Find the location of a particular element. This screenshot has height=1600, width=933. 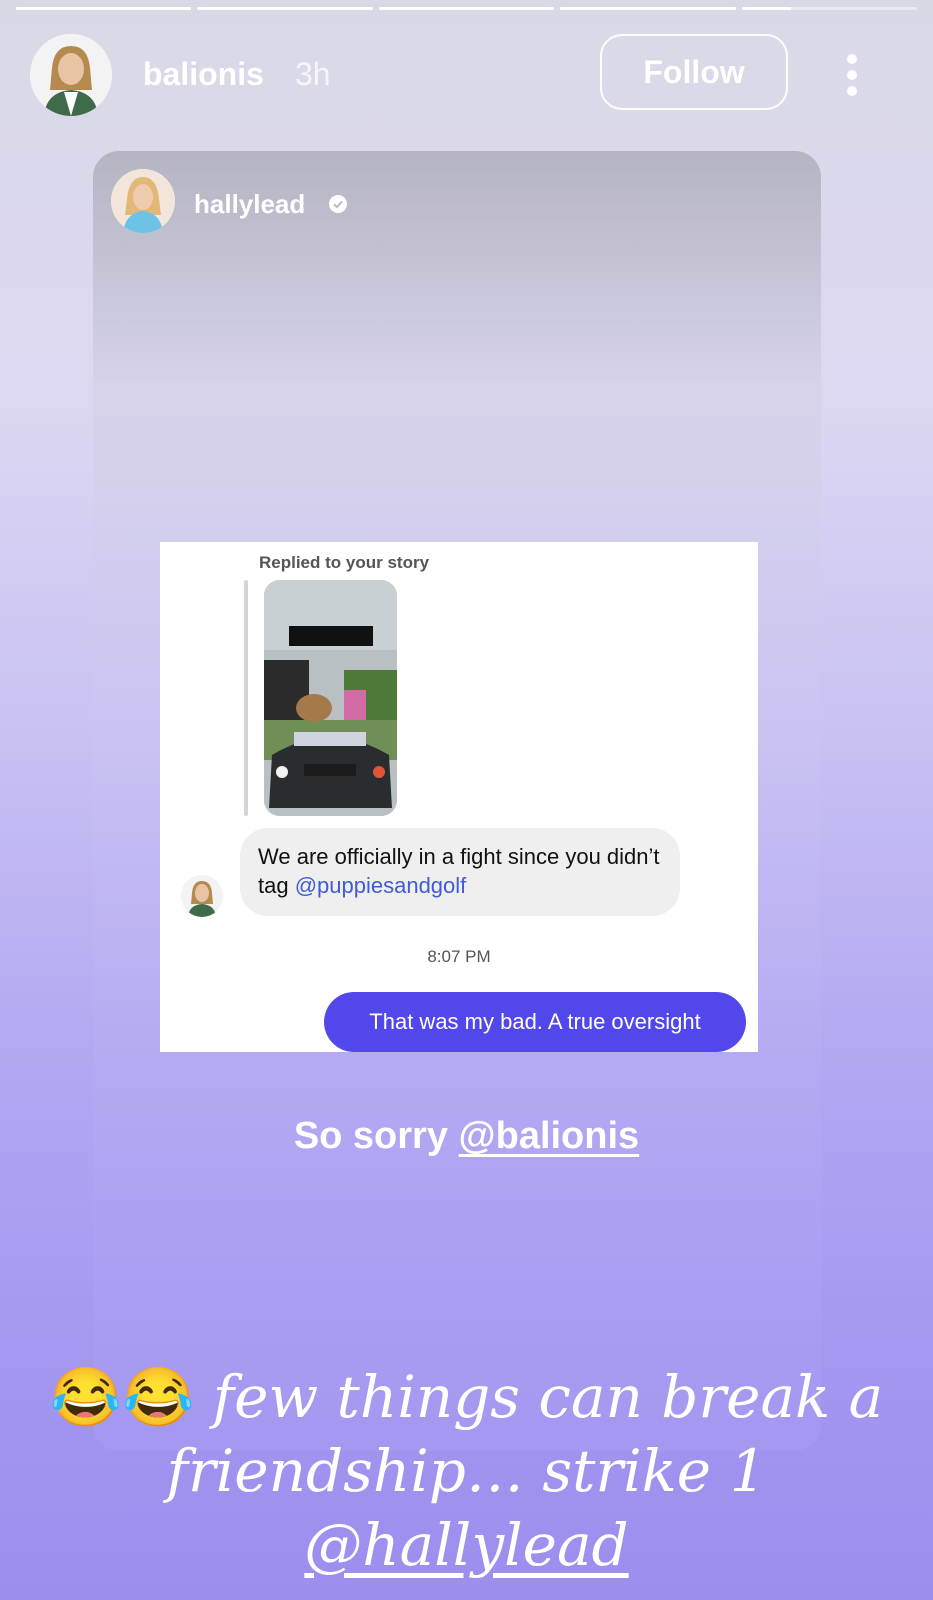

quote-bar is located at coordinates (246, 698).